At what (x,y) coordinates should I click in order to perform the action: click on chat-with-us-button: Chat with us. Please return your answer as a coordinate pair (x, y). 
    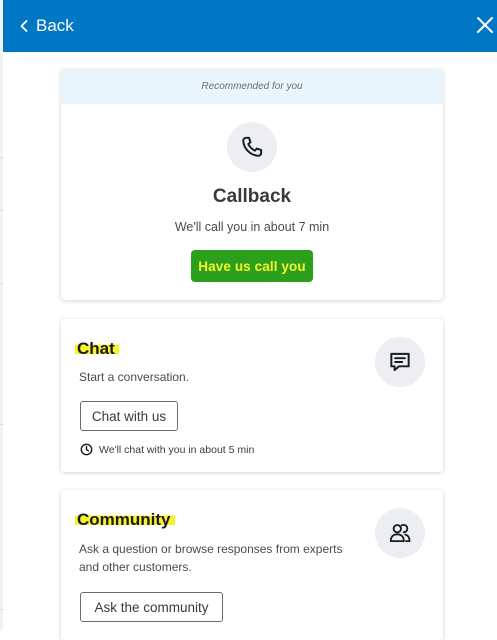
    Looking at the image, I should click on (129, 416).